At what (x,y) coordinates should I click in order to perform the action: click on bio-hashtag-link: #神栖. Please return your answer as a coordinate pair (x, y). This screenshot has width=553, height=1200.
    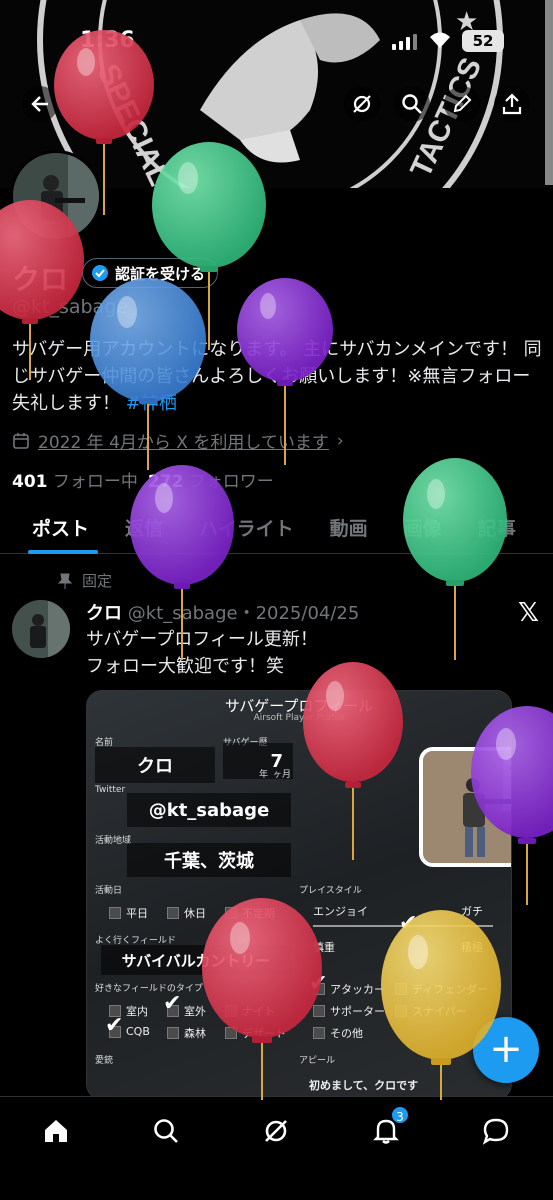
    Looking at the image, I should click on (151, 403).